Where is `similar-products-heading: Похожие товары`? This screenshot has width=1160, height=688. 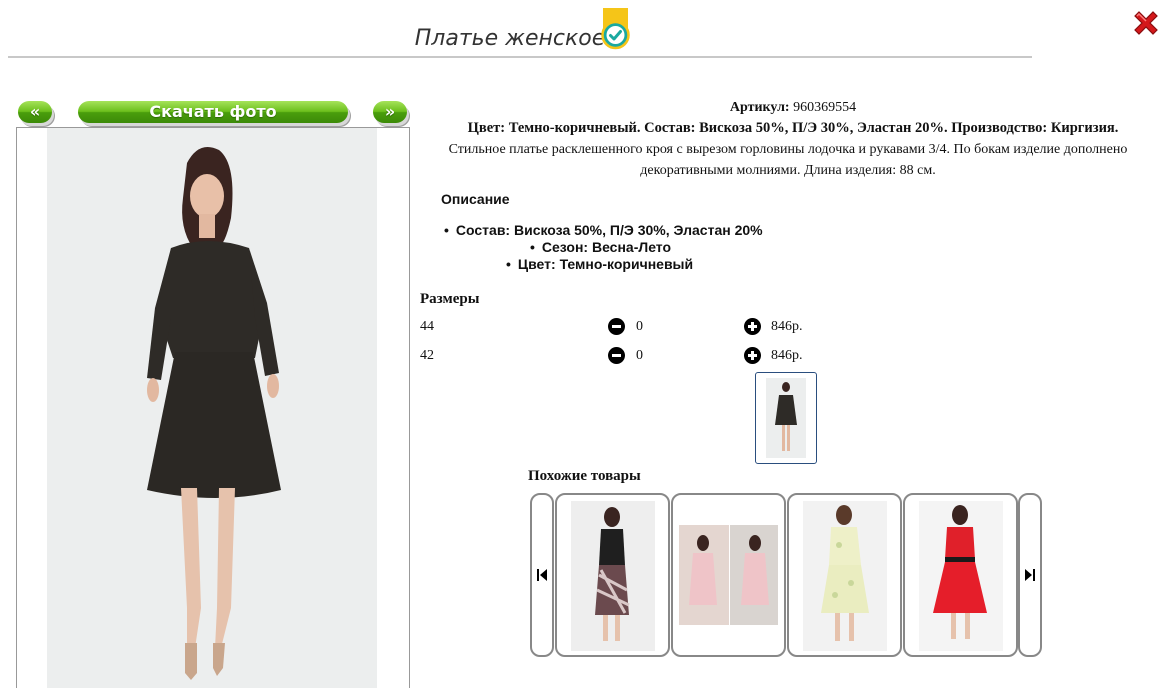
similar-products-heading: Похожие товары is located at coordinates (584, 476).